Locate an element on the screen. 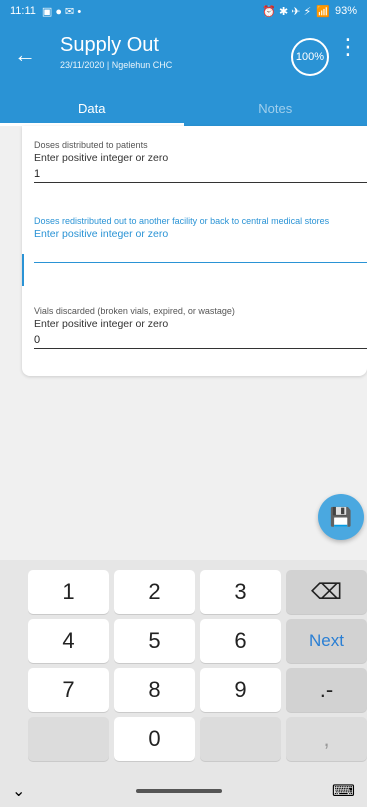  page-title: Supply Out is located at coordinates (109, 45).